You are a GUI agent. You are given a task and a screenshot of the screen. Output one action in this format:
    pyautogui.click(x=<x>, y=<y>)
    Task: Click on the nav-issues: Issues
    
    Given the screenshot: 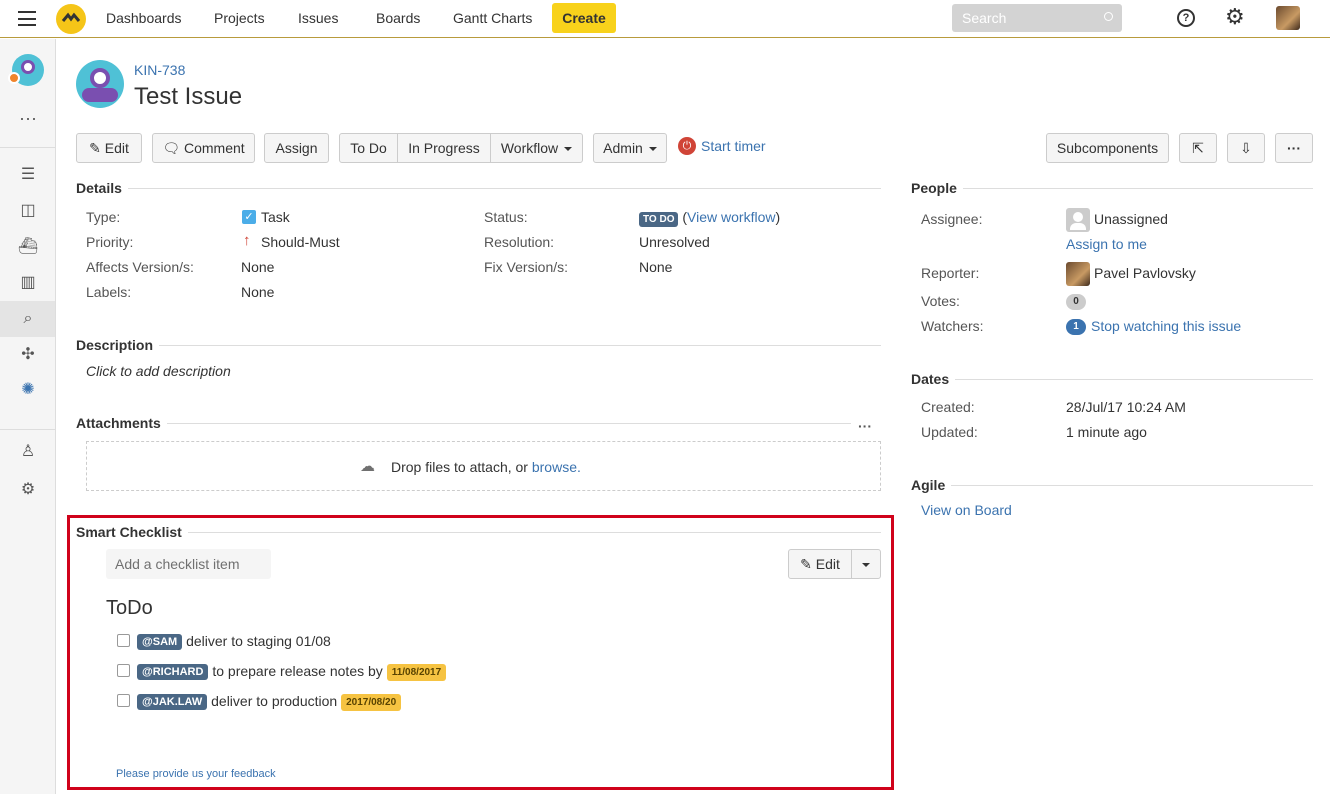 What is the action you would take?
    pyautogui.click(x=318, y=18)
    